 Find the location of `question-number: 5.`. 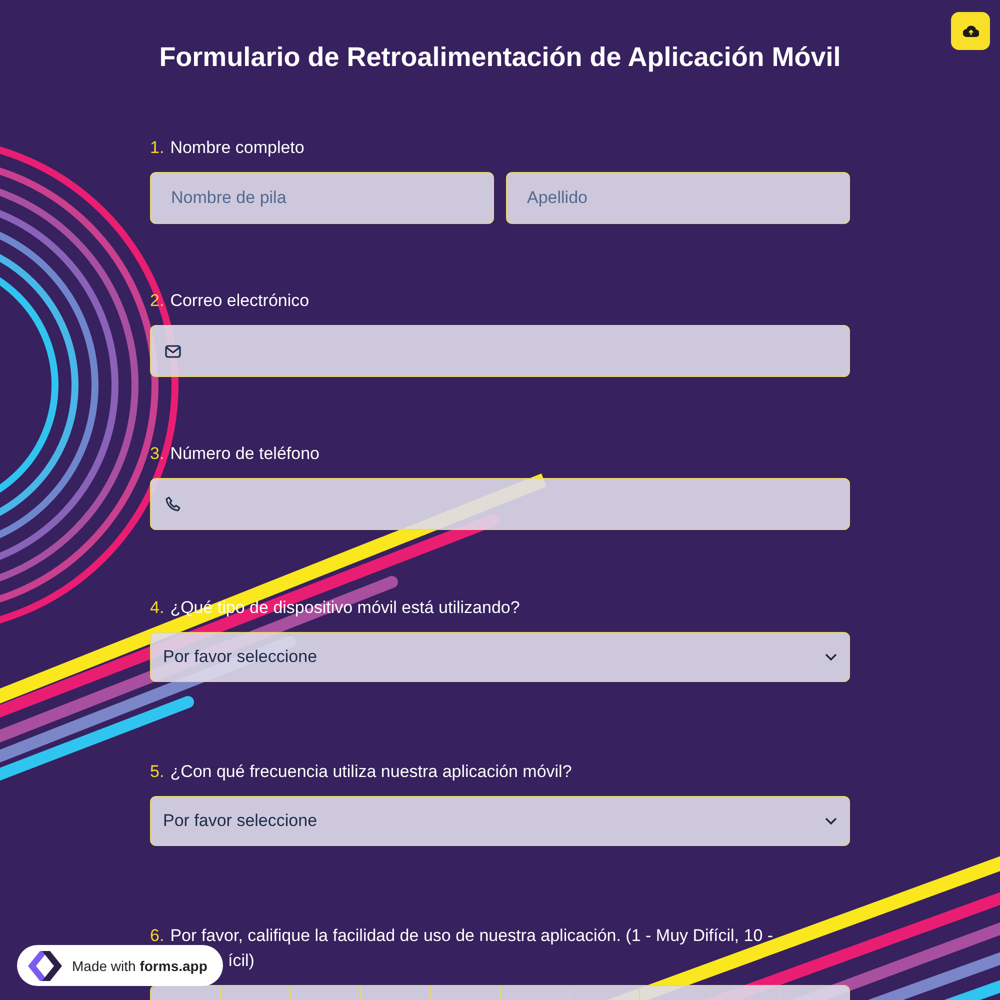

question-number: 5. is located at coordinates (157, 772).